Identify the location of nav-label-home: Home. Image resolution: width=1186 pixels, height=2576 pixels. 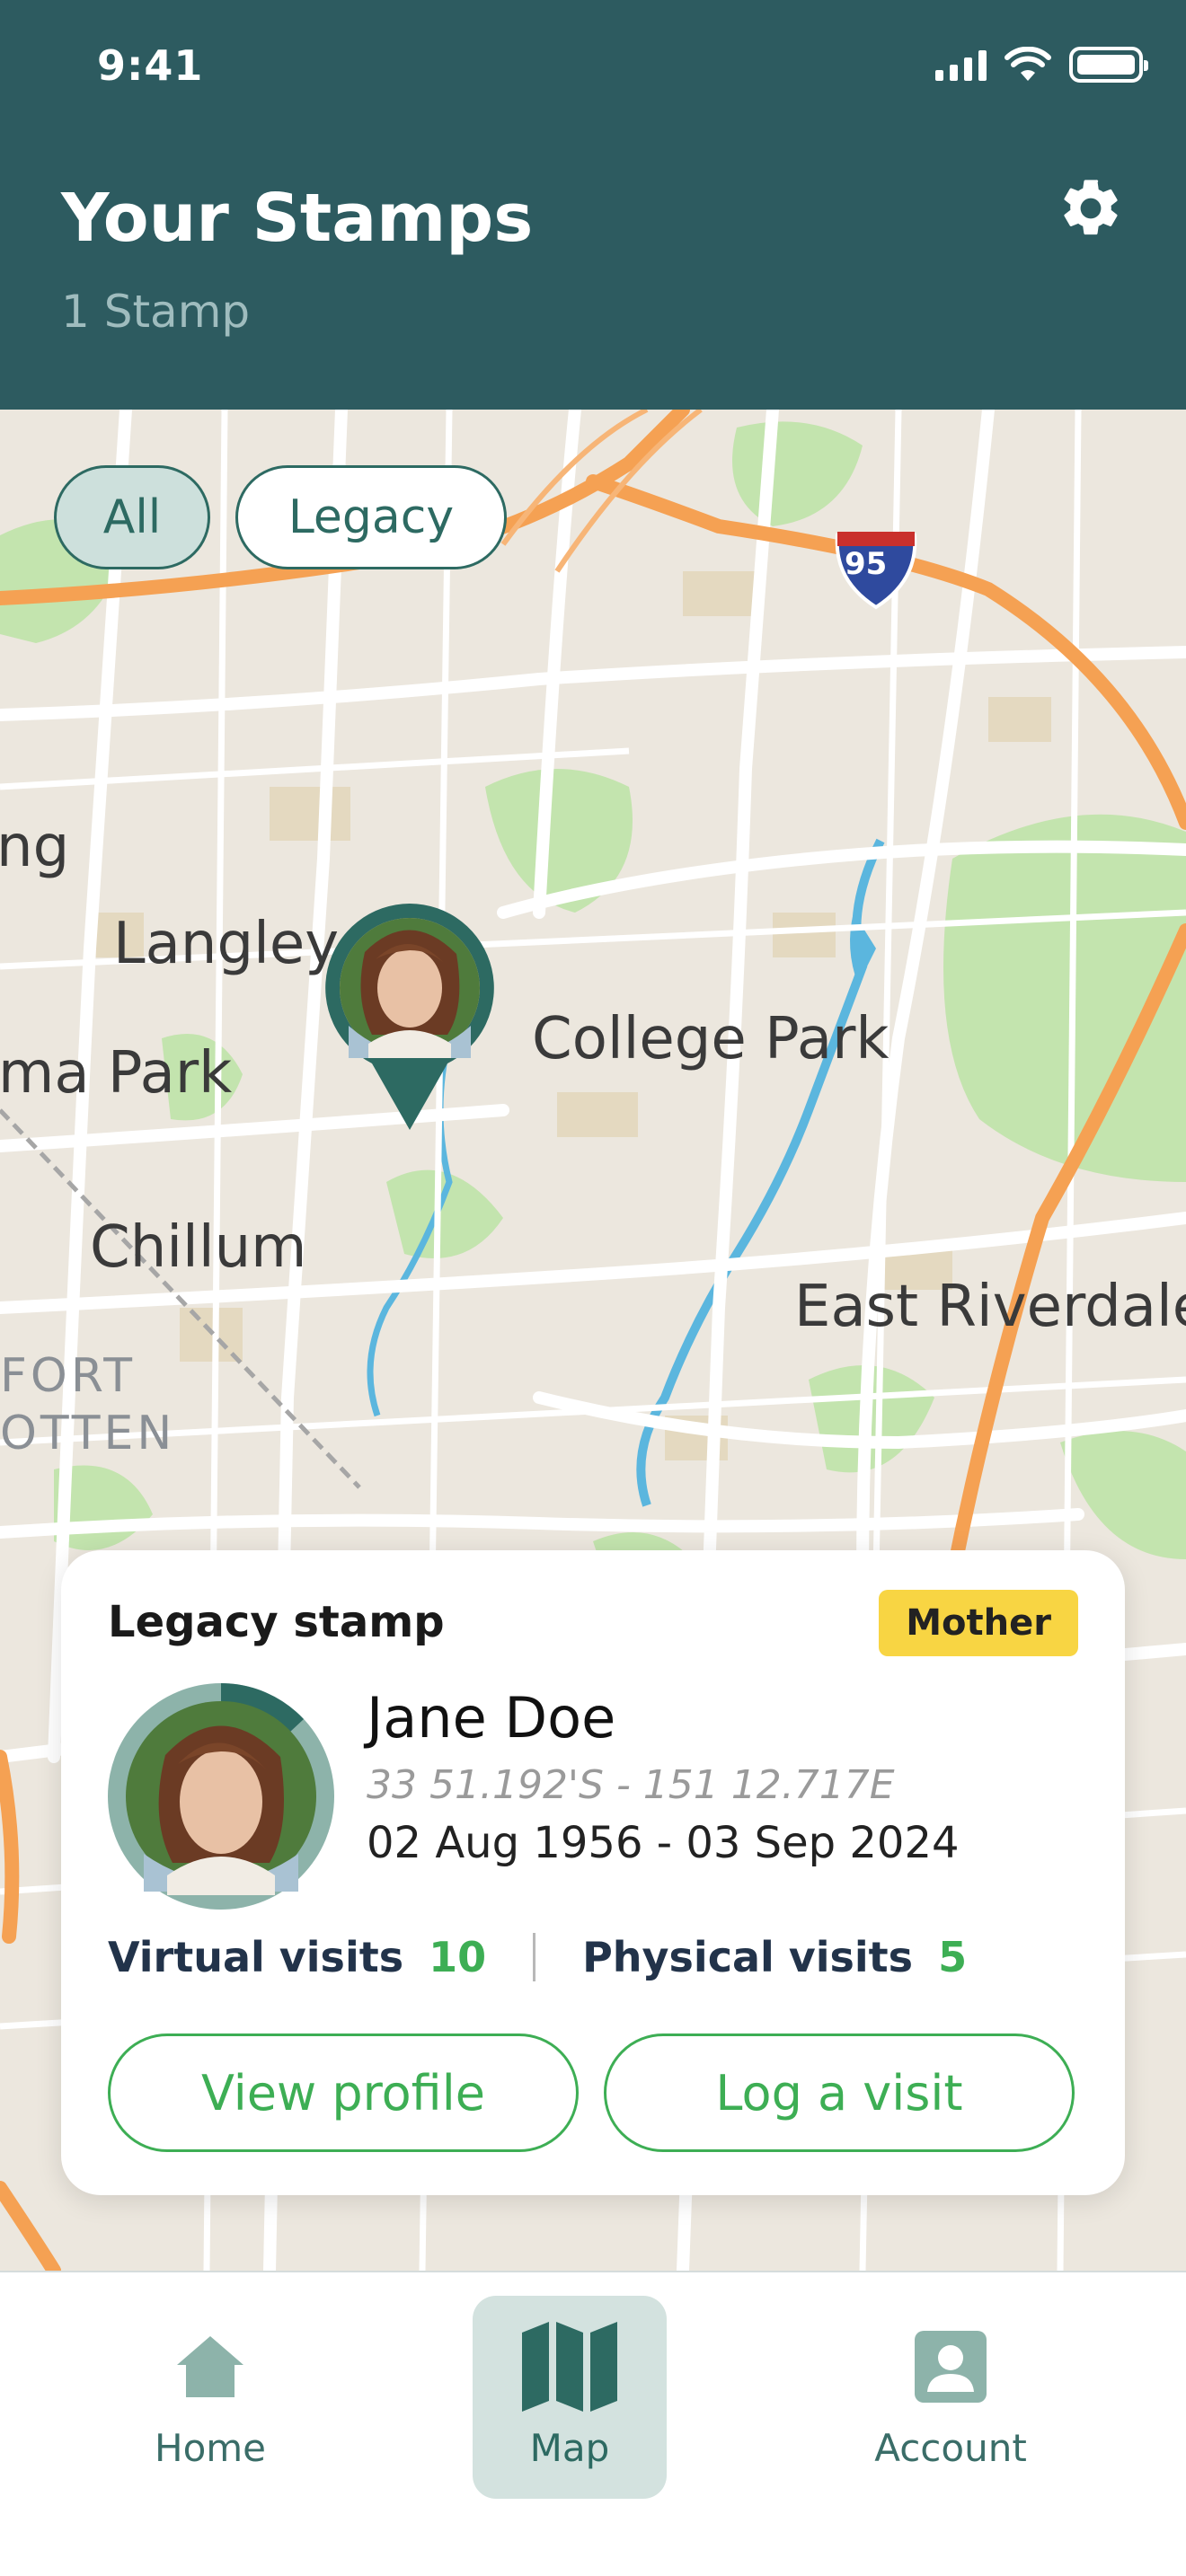
(210, 2447).